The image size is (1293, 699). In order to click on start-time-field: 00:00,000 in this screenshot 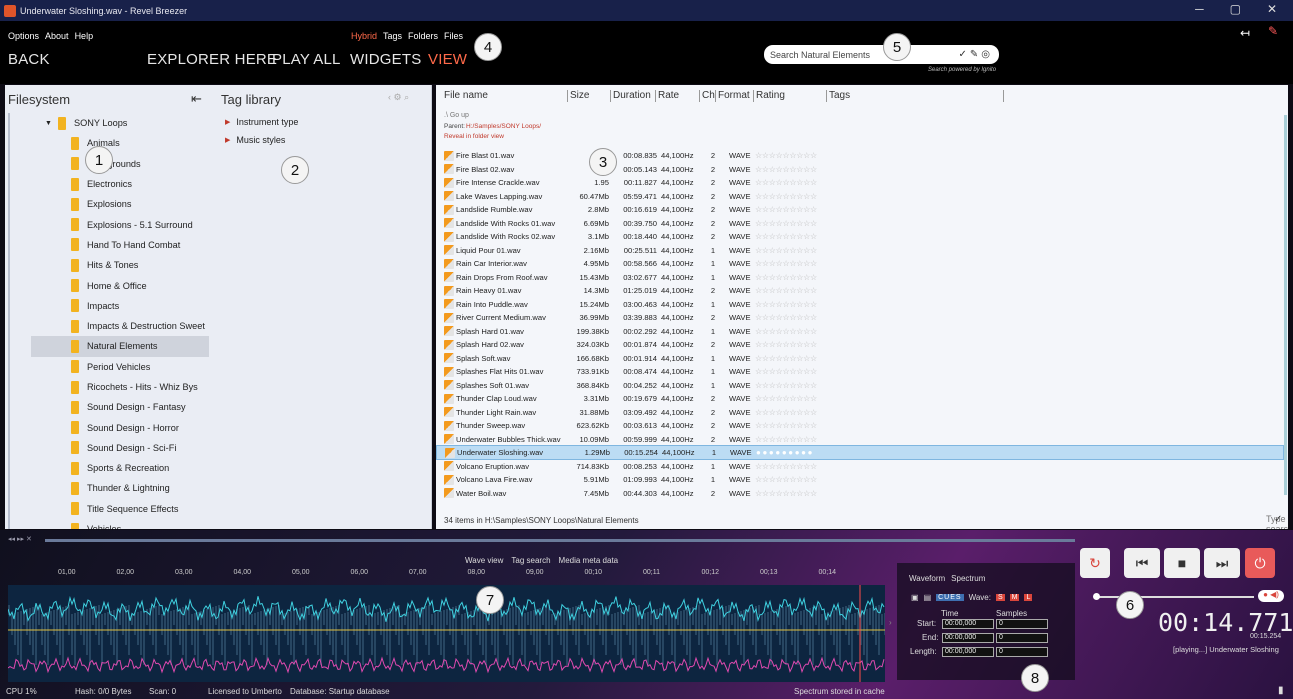, I will do `click(968, 624)`.